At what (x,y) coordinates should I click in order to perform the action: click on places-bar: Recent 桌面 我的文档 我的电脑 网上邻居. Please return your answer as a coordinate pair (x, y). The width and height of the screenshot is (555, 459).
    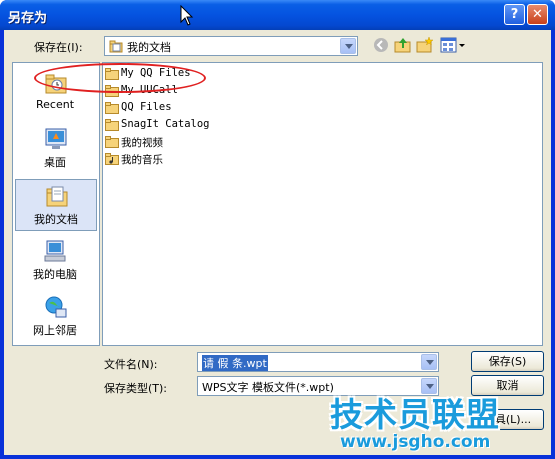
    Looking at the image, I should click on (56, 204).